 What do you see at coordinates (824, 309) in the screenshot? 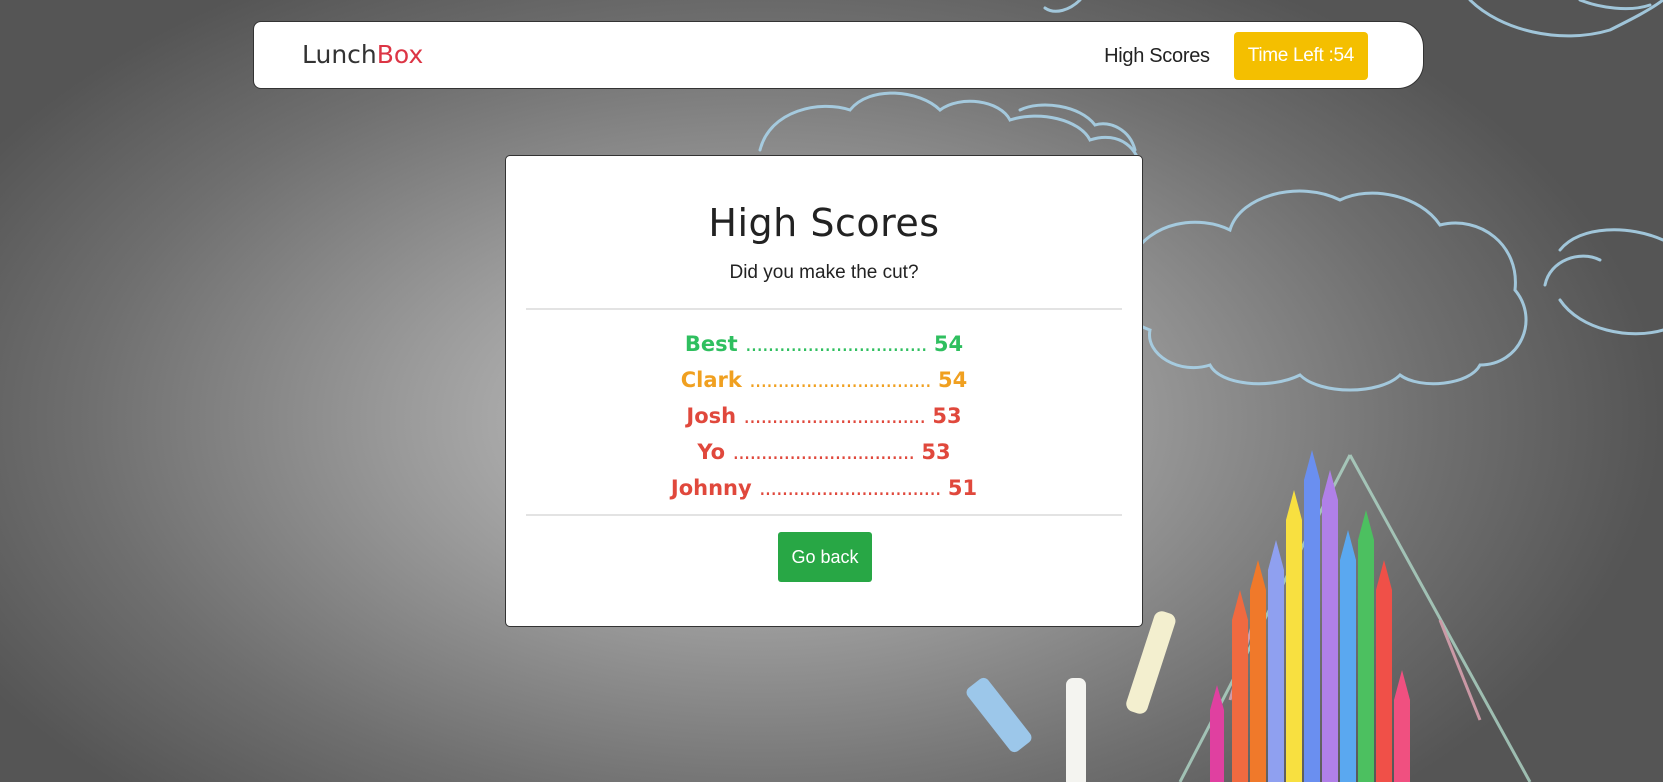
I see `divider-top` at bounding box center [824, 309].